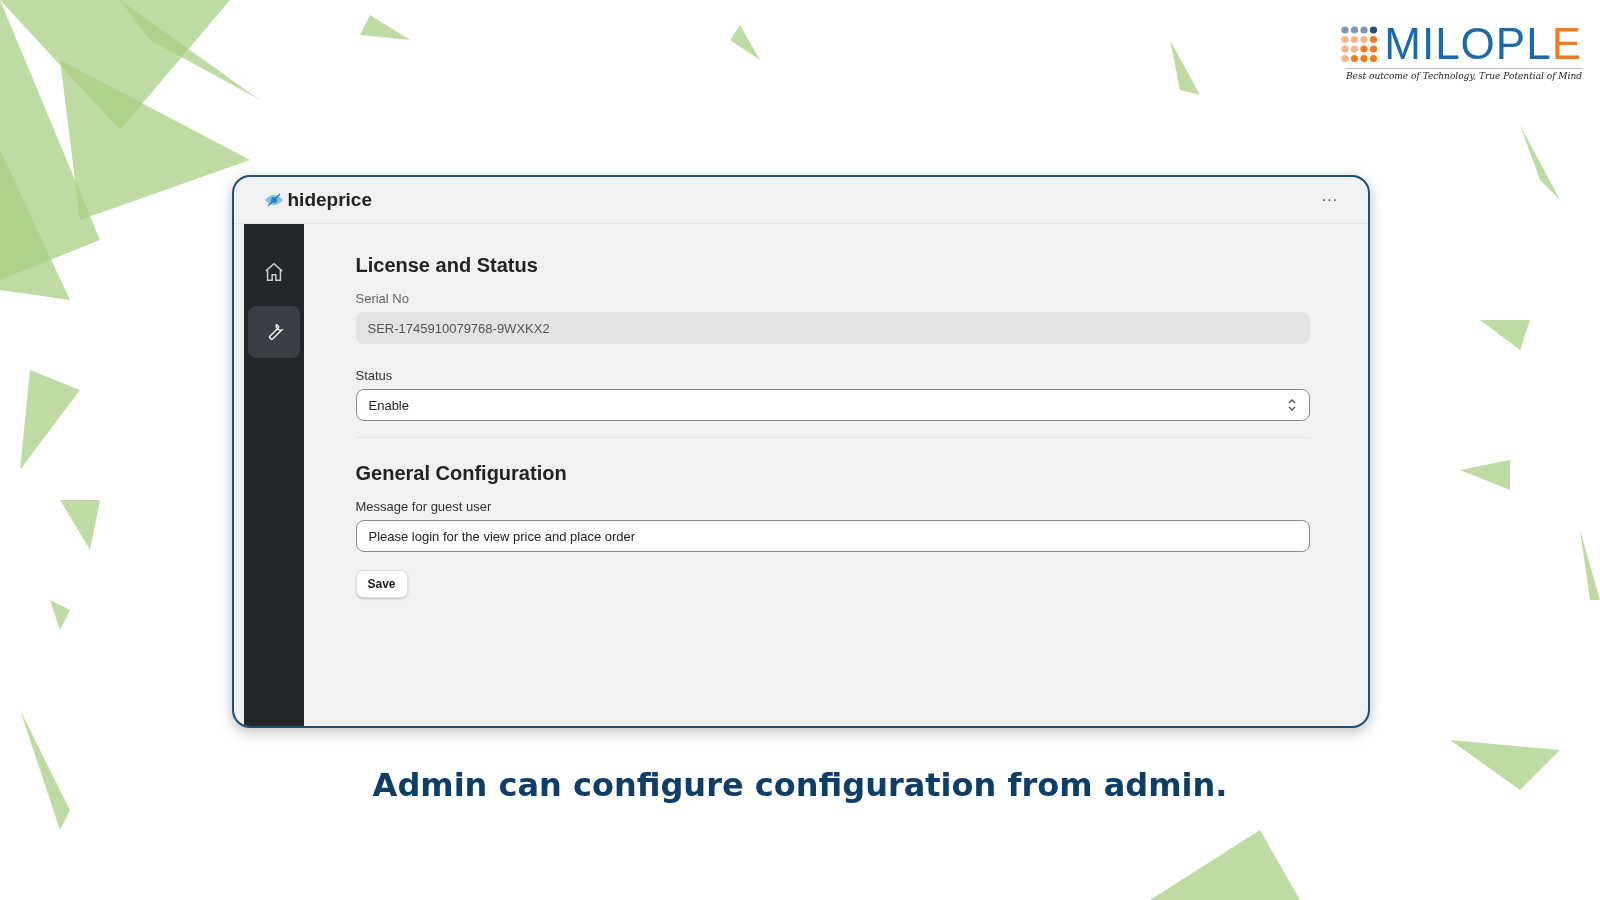 The width and height of the screenshot is (1600, 900). What do you see at coordinates (832, 328) in the screenshot?
I see `serial-number-field: SER-1745910079768-9WXKX2` at bounding box center [832, 328].